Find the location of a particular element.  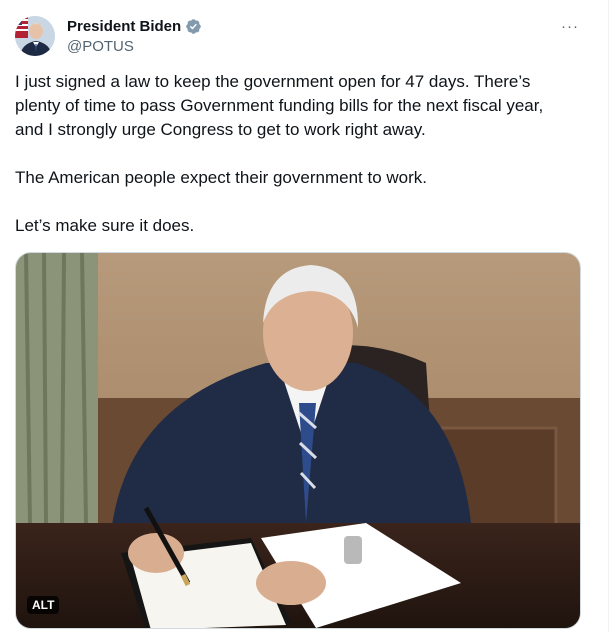

author-name-row: President Biden is located at coordinates (134, 26).